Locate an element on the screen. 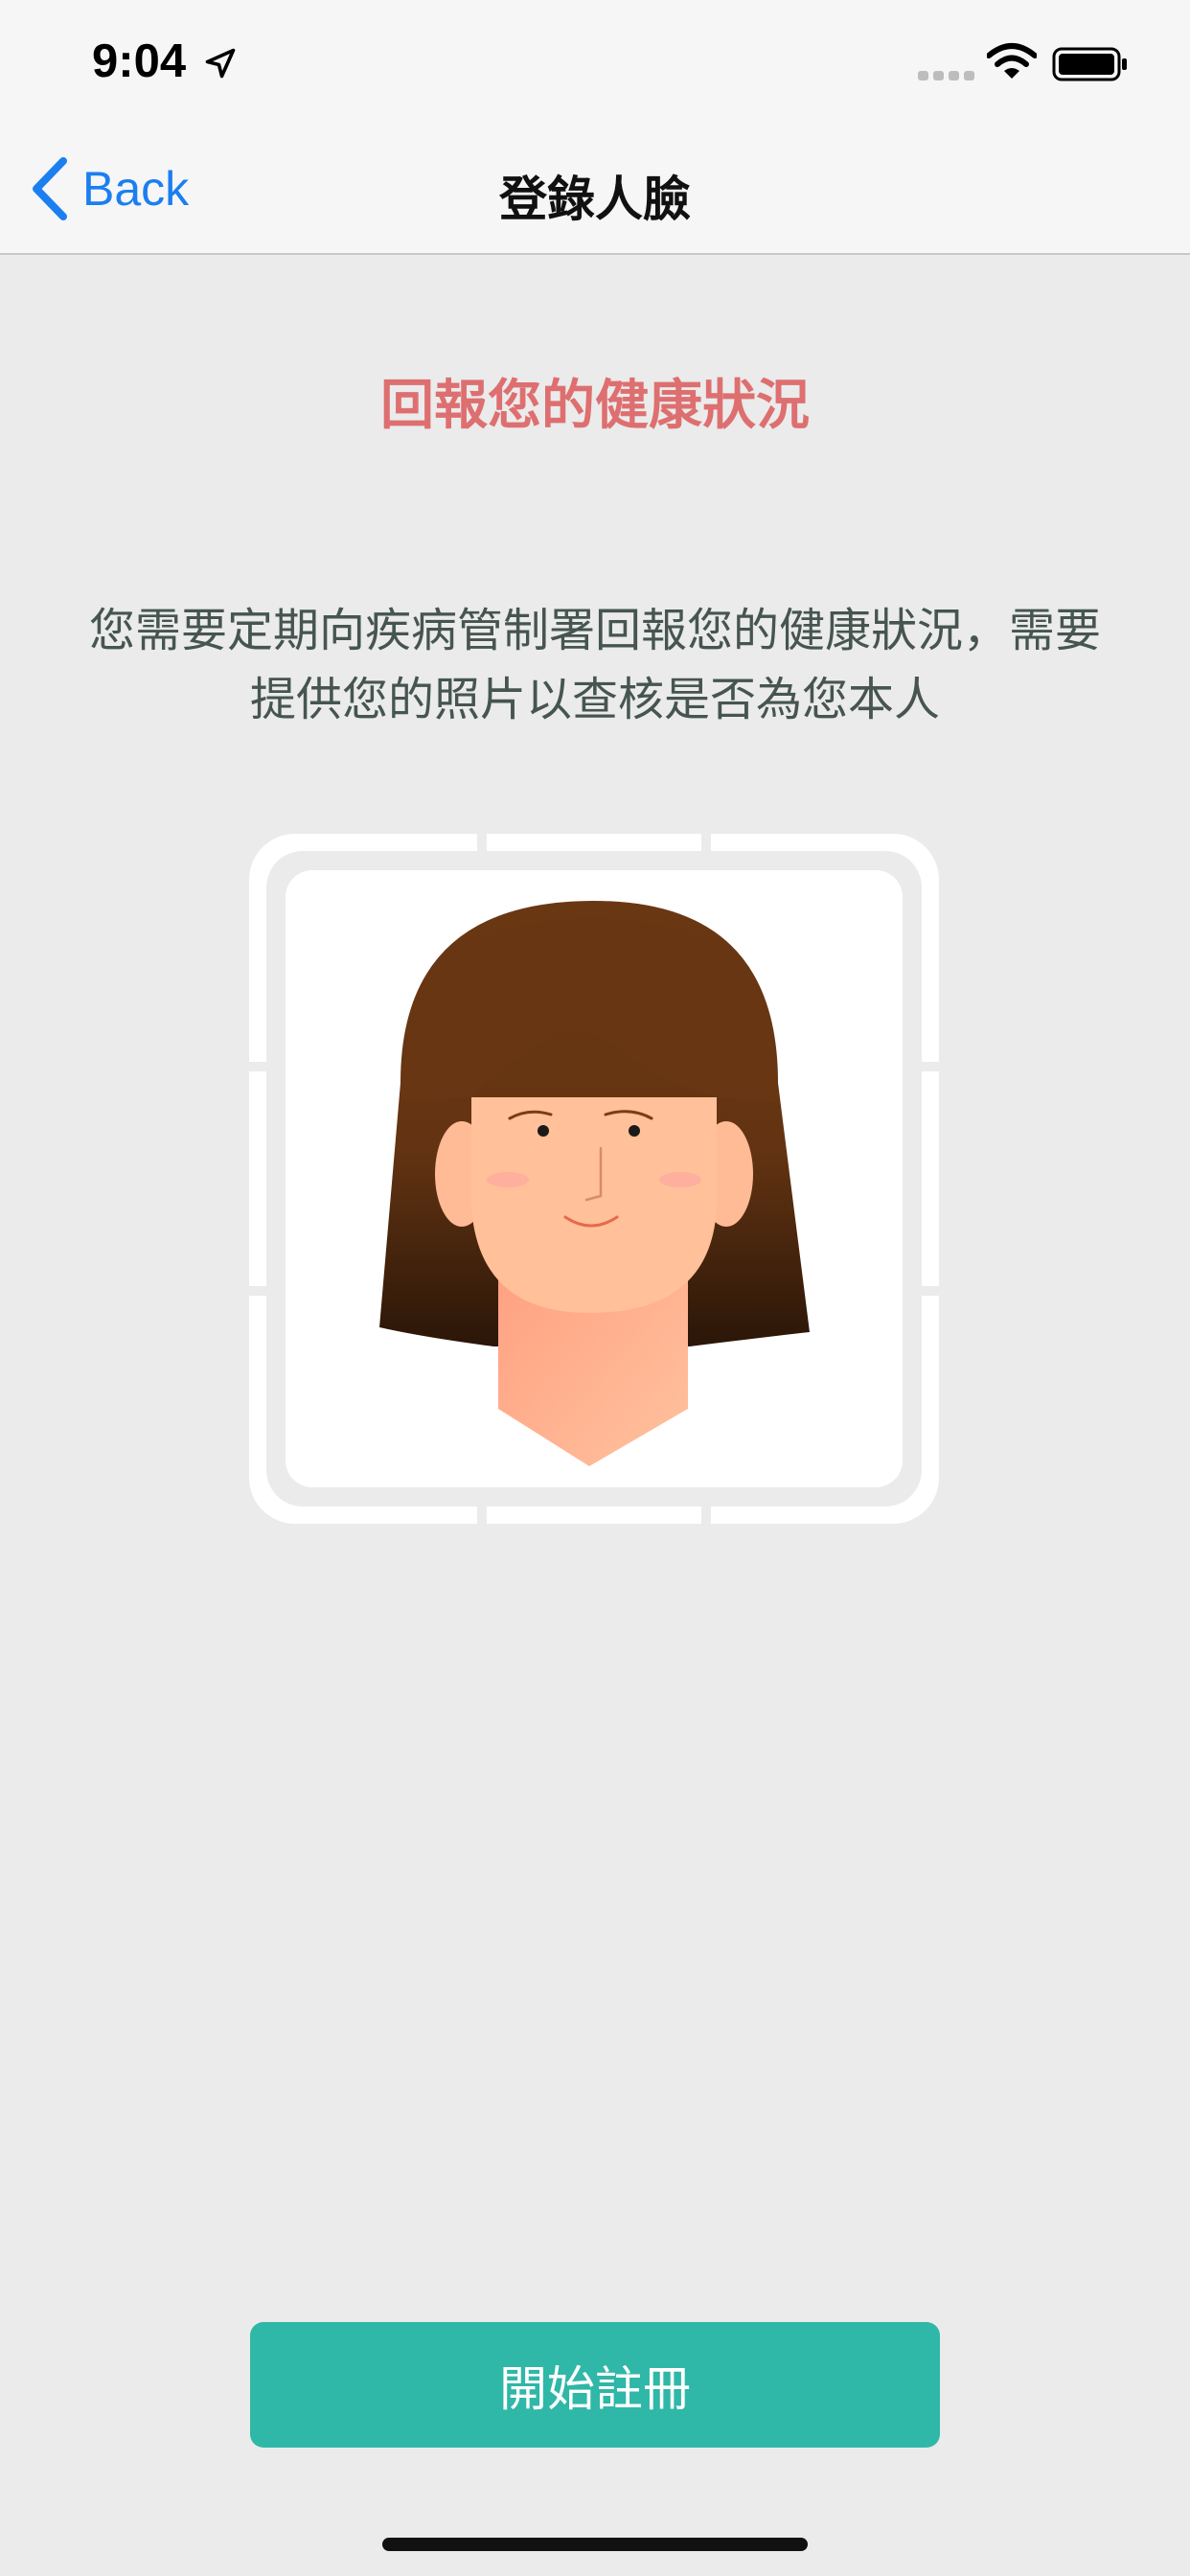 The image size is (1190, 2576). battery-icon is located at coordinates (1090, 64).